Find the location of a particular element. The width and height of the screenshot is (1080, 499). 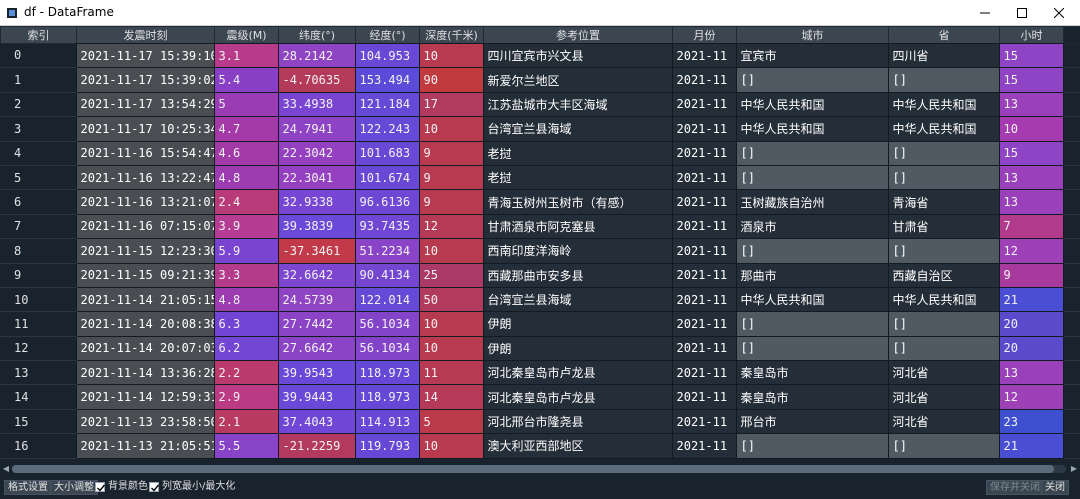

row-index: 0 is located at coordinates (38, 56).